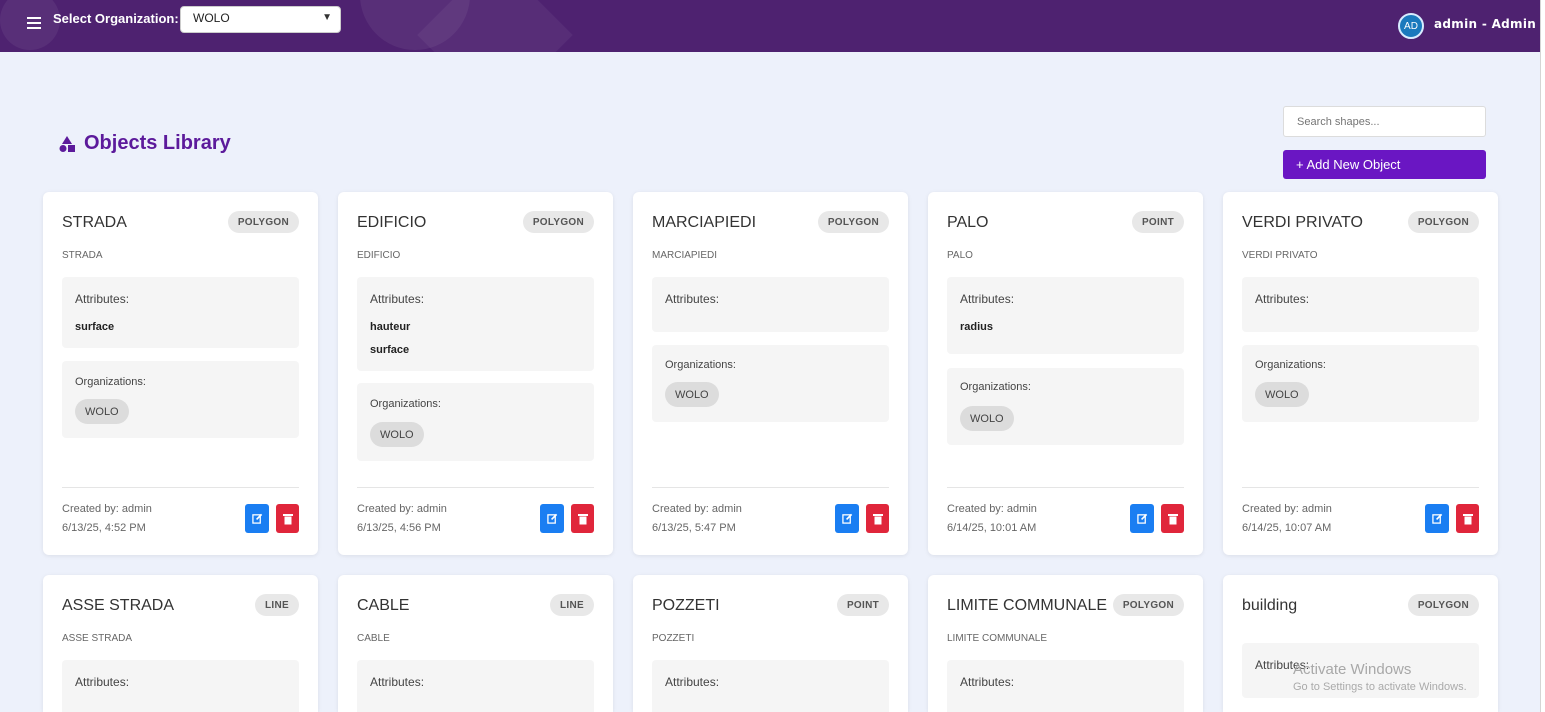  I want to click on hamburger-menu-icon, so click(34, 23).